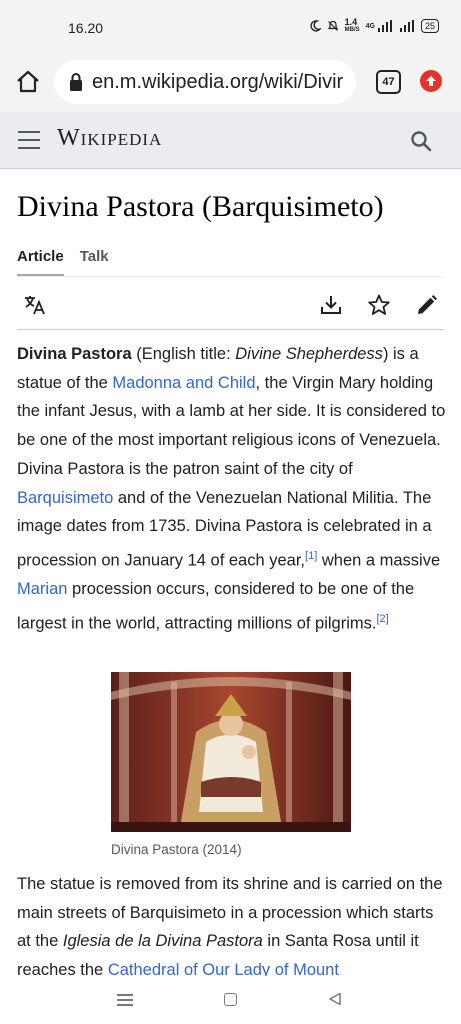 The height and width of the screenshot is (1024, 461). I want to click on reference-2: [2], so click(382, 617).